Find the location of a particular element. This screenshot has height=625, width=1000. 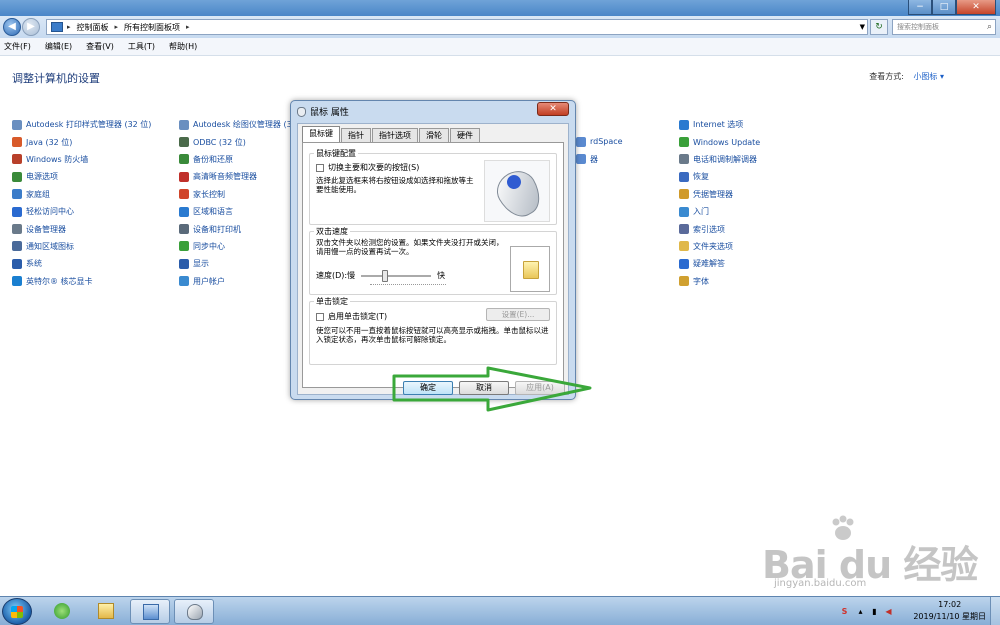

cp-item-label: Internet 选项 is located at coordinates (718, 125).